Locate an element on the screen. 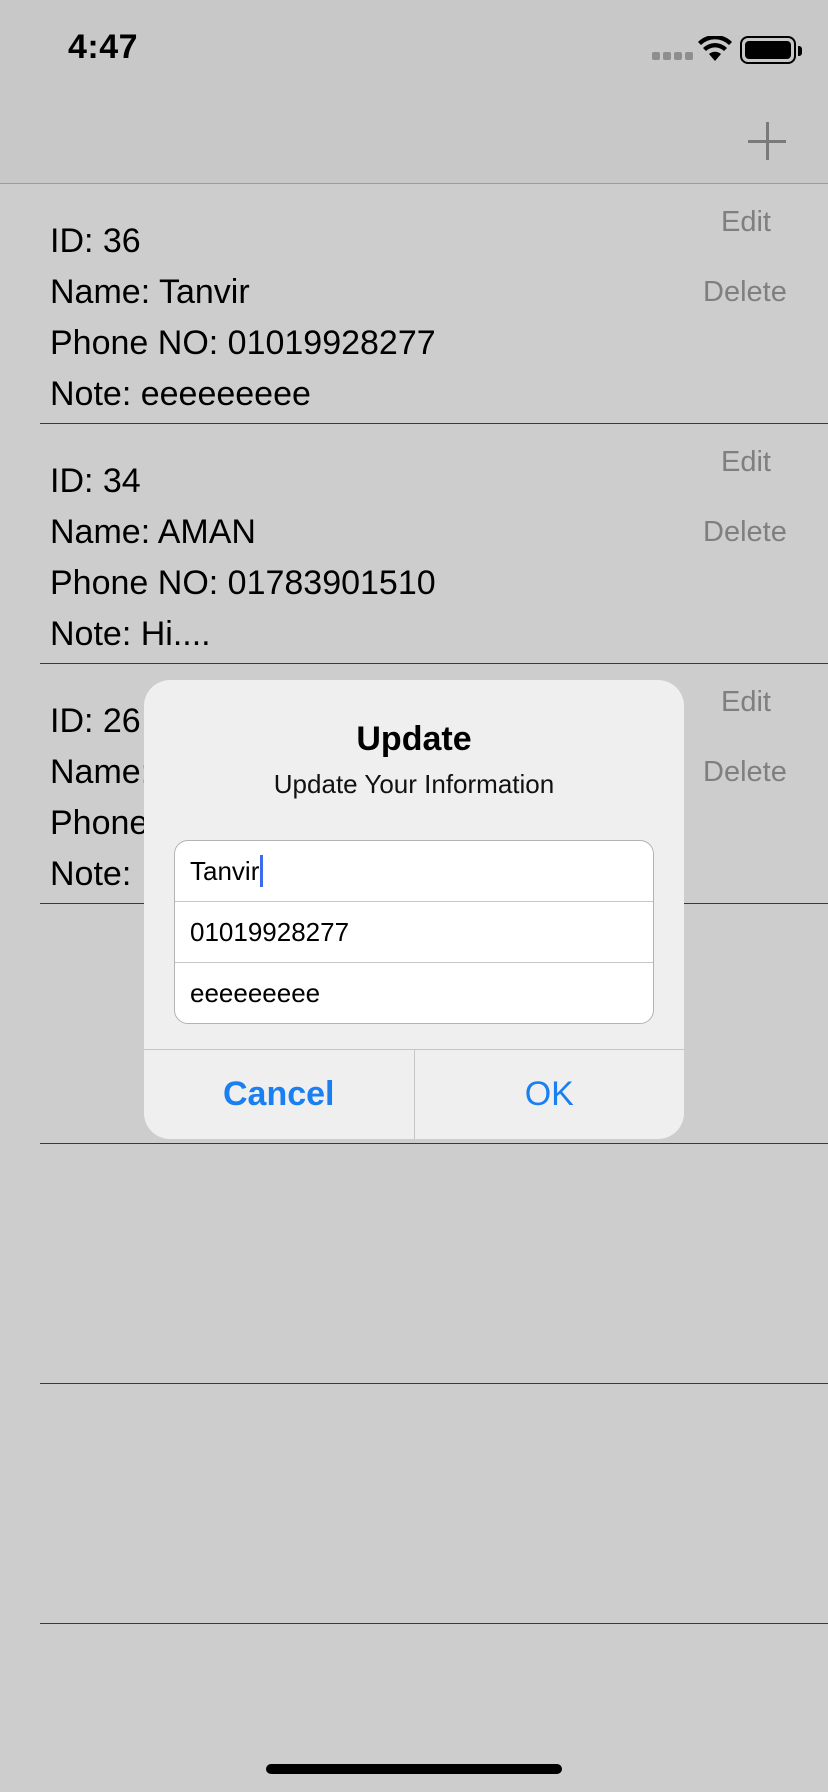  alert-fields: Tanvir 01019928277 eeeeeeeee is located at coordinates (414, 932).